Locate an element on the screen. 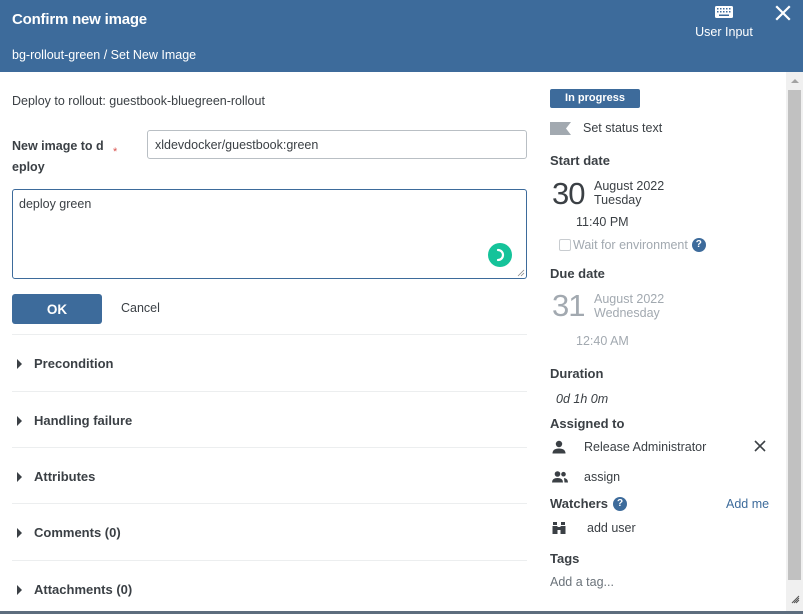  start-date-weekday: Tuesday is located at coordinates (618, 200).